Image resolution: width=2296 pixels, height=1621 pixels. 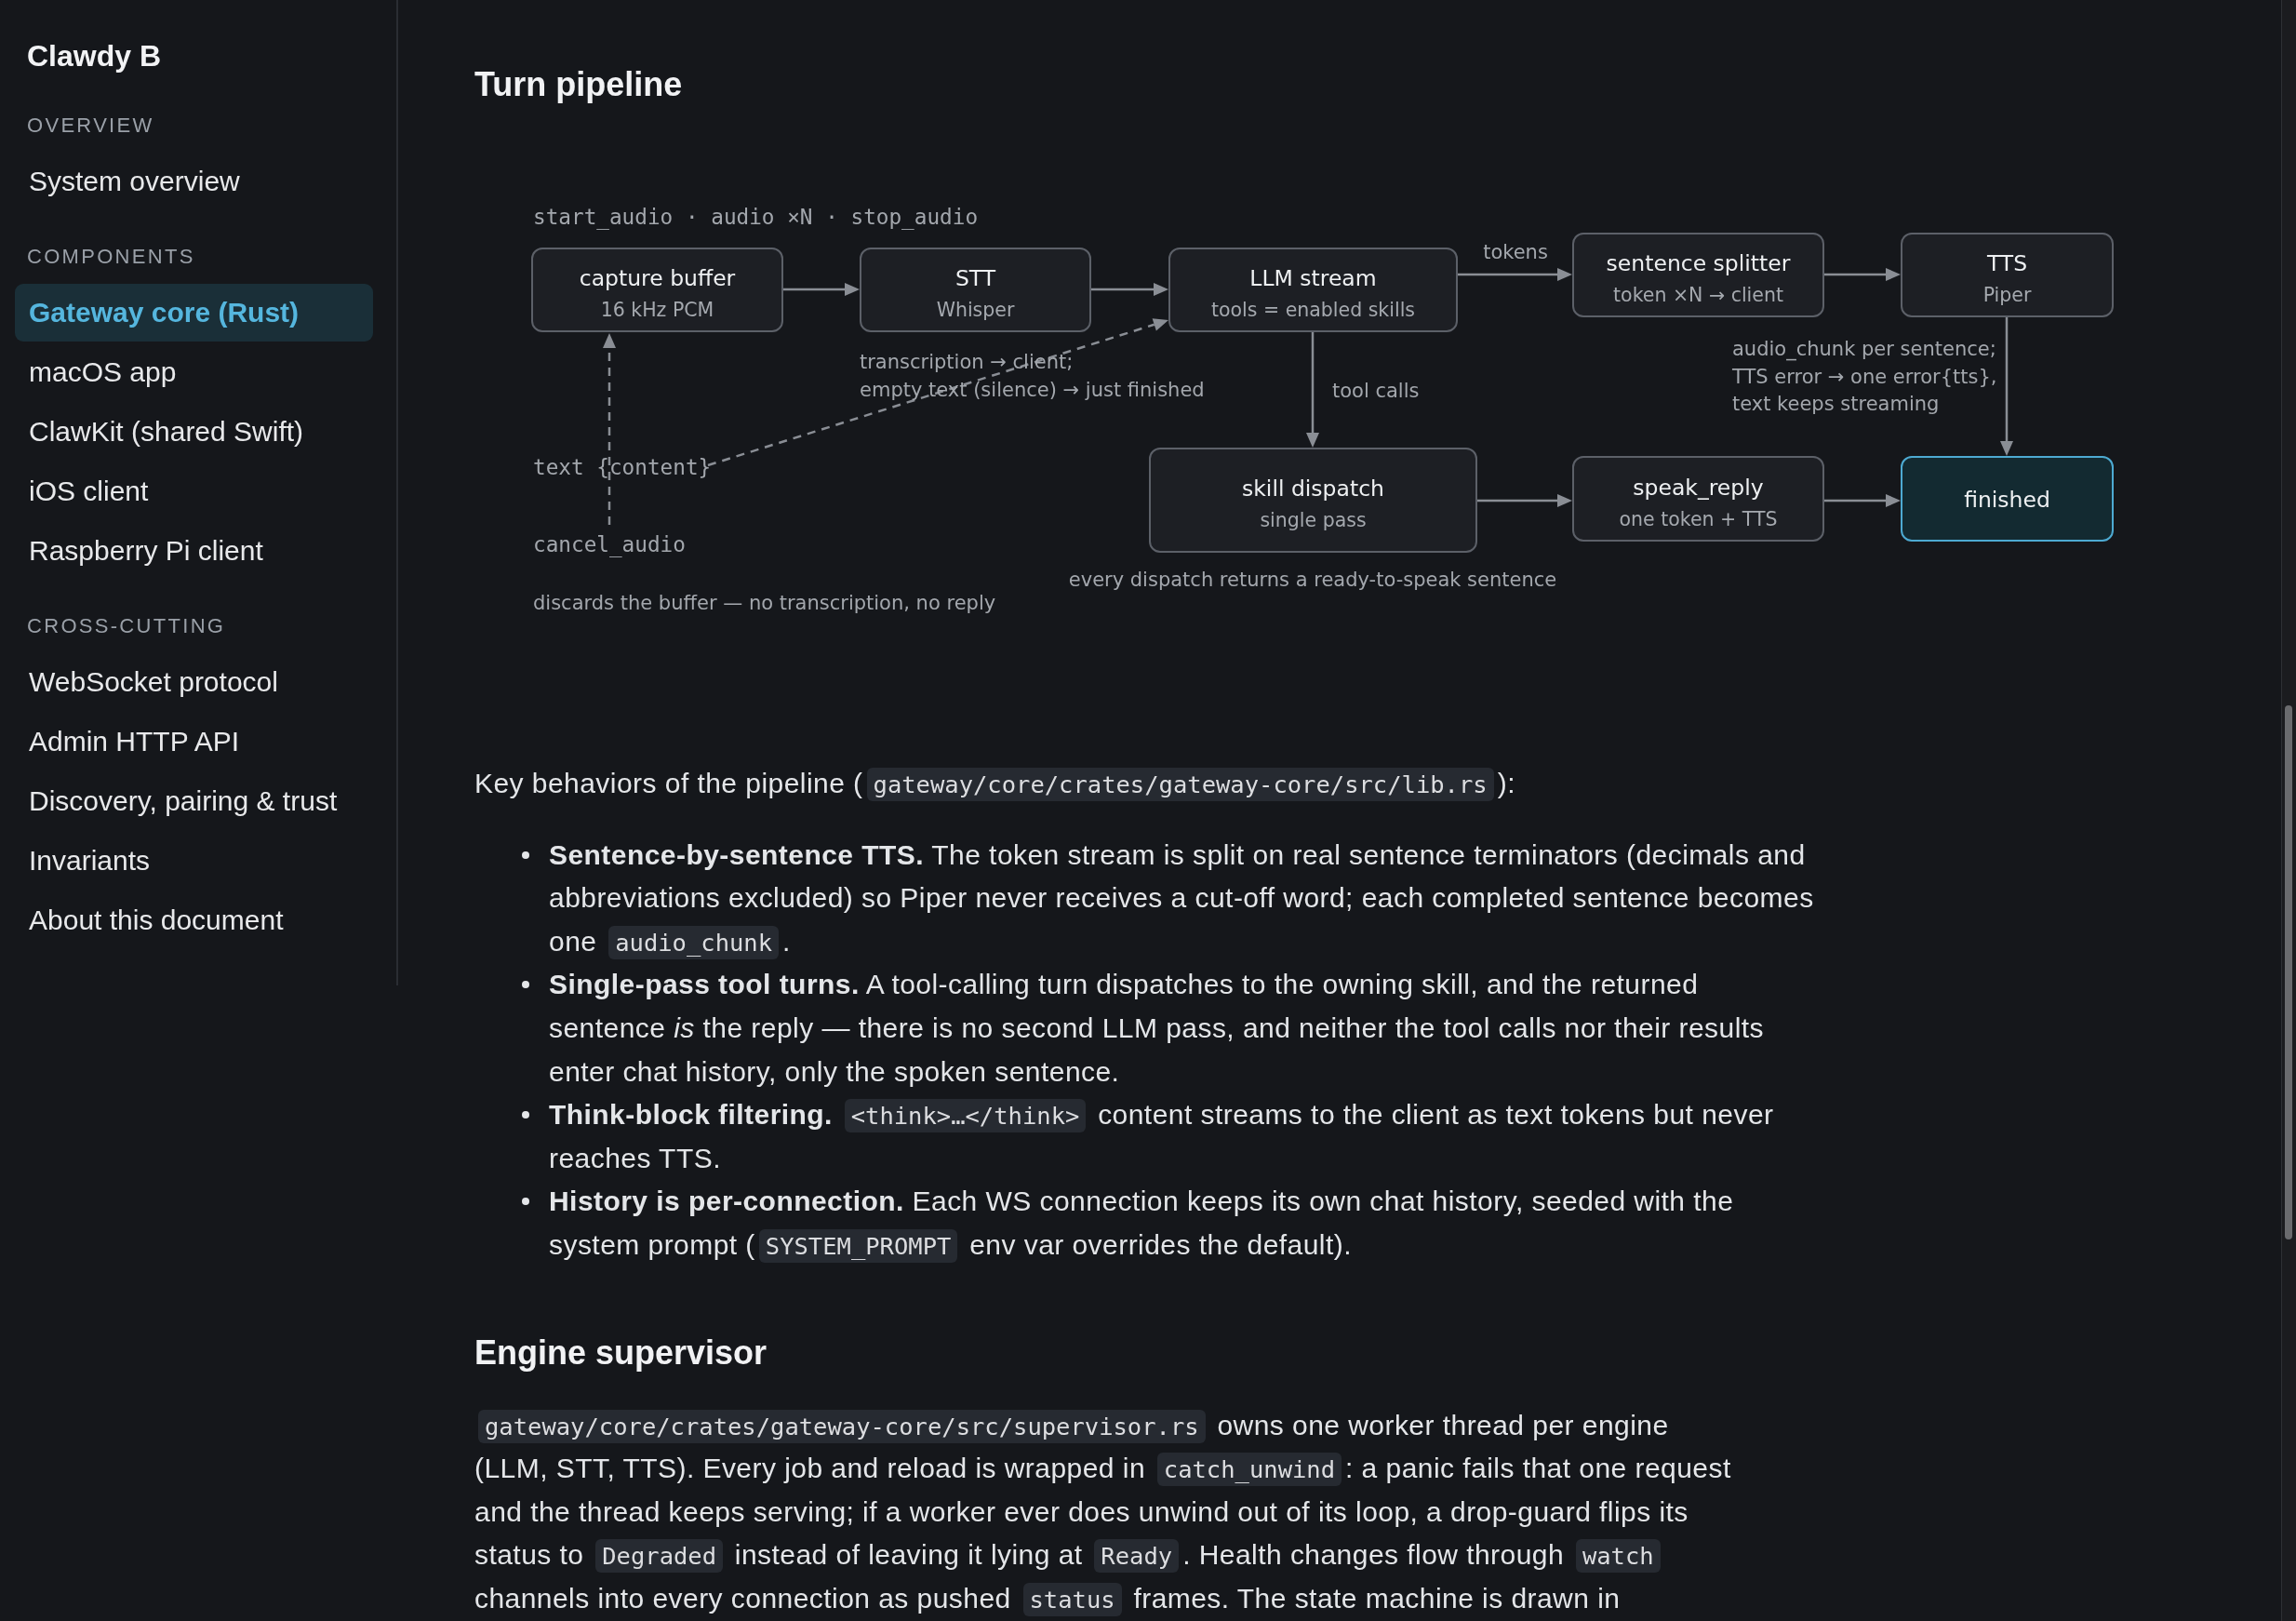 I want to click on section-title: Turn pipeline, so click(x=579, y=84).